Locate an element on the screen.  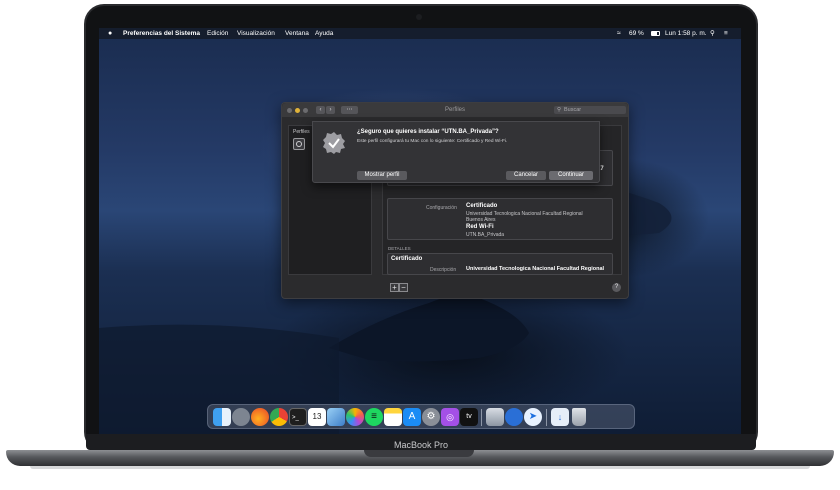
calendar-day: 13 is located at coordinates (317, 416).